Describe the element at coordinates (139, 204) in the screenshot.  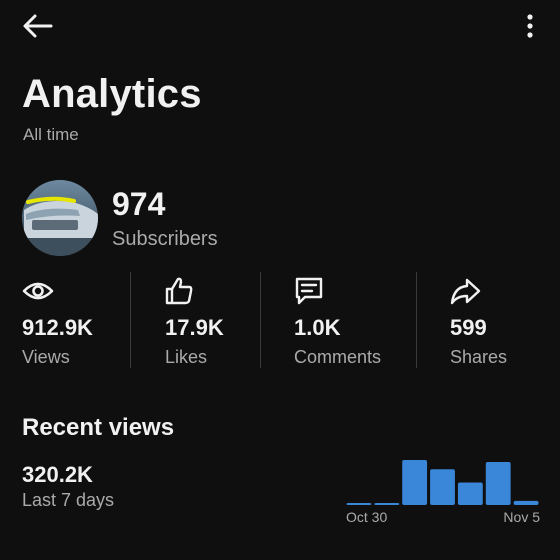
I see `subscriber-count: 974` at that location.